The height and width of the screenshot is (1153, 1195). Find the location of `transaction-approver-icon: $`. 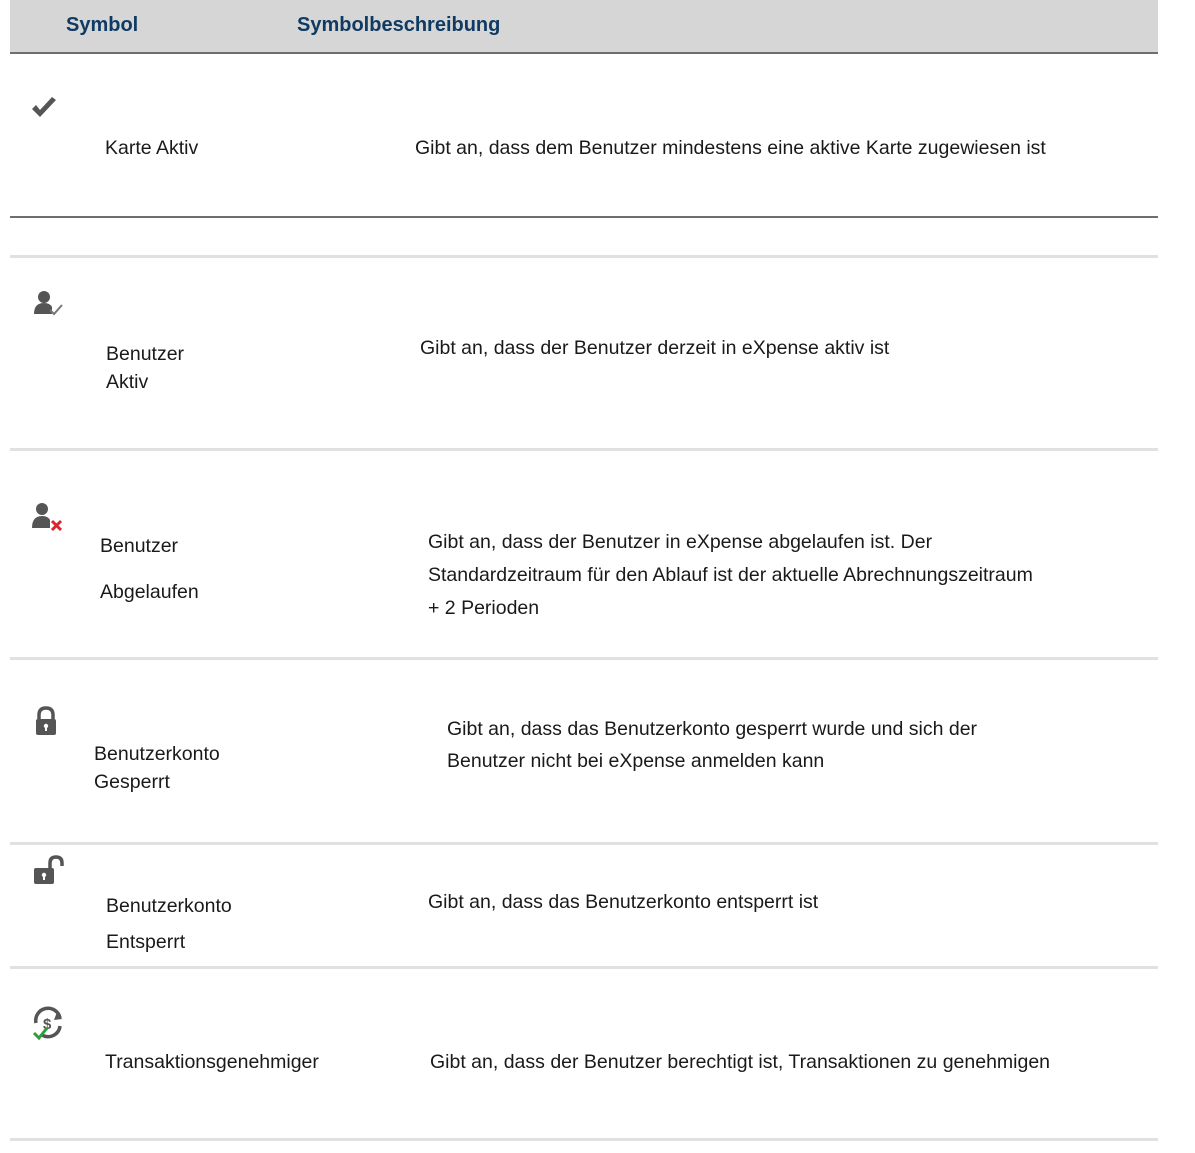

transaction-approver-icon: $ is located at coordinates (47, 1023).